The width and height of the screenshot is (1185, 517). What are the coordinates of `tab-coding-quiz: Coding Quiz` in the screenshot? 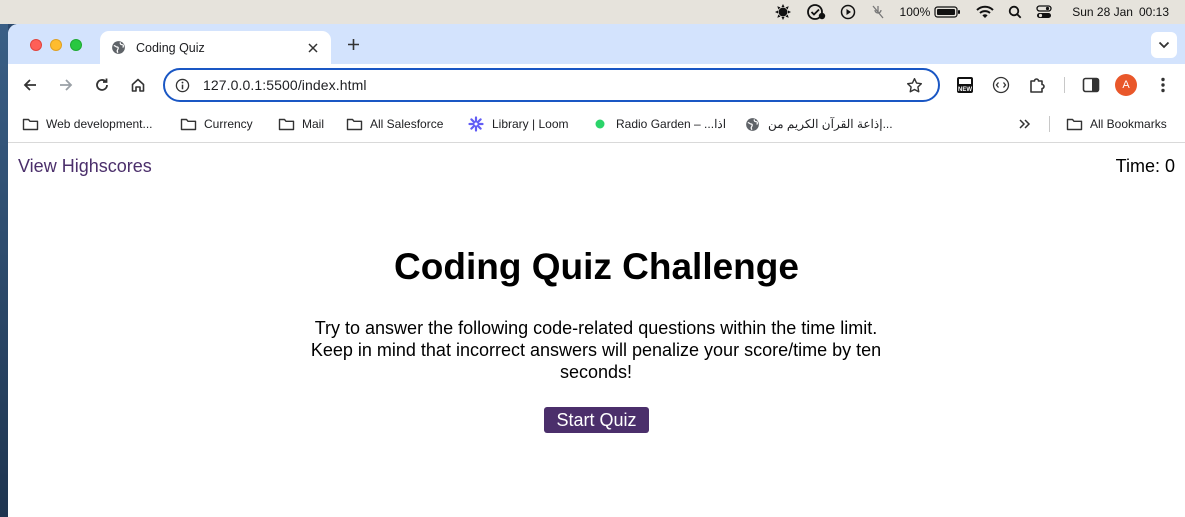 It's located at (215, 47).